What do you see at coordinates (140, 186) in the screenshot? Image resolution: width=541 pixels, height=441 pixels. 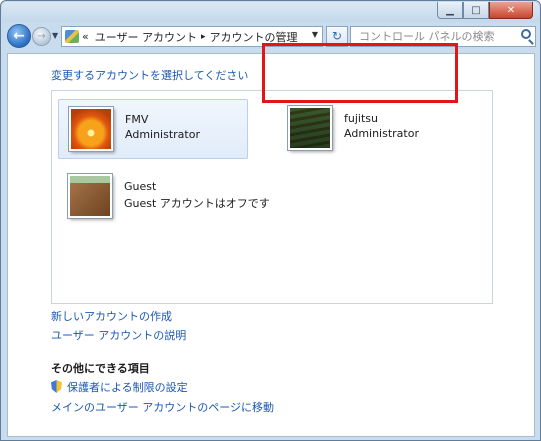 I see `account-name: Guest` at bounding box center [140, 186].